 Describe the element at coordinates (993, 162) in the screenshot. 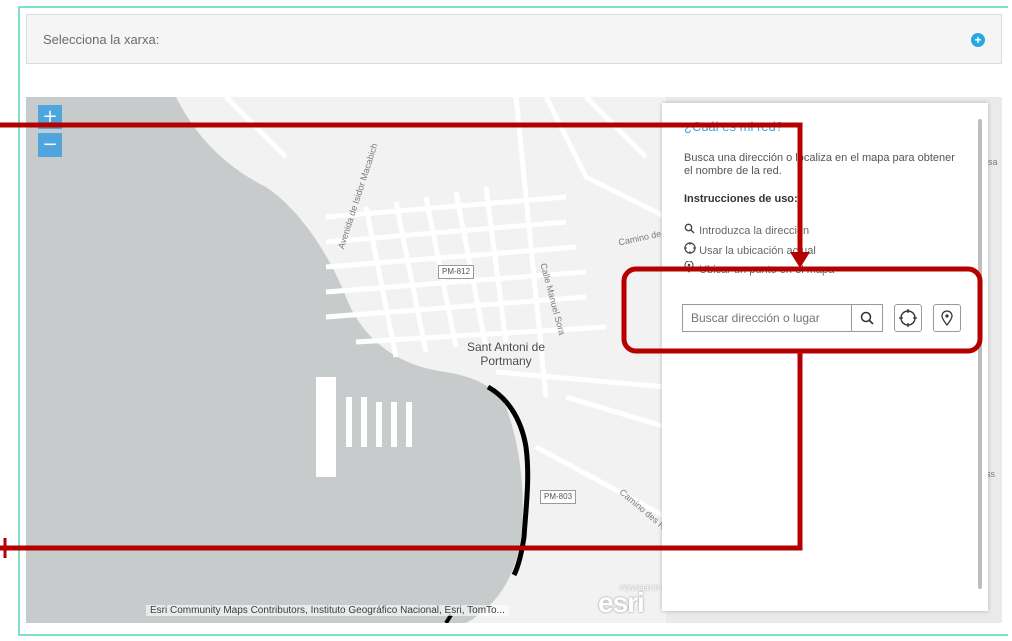

I see `road-label-edge-sa: sa` at that location.